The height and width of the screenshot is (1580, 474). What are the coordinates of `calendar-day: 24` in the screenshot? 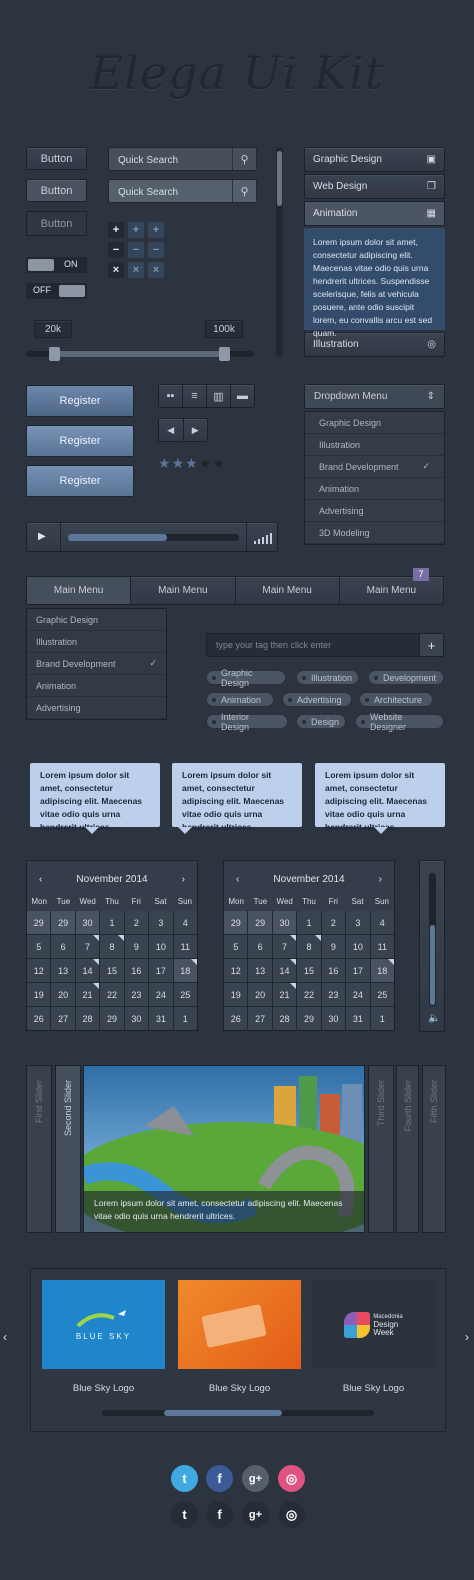 It's located at (161, 994).